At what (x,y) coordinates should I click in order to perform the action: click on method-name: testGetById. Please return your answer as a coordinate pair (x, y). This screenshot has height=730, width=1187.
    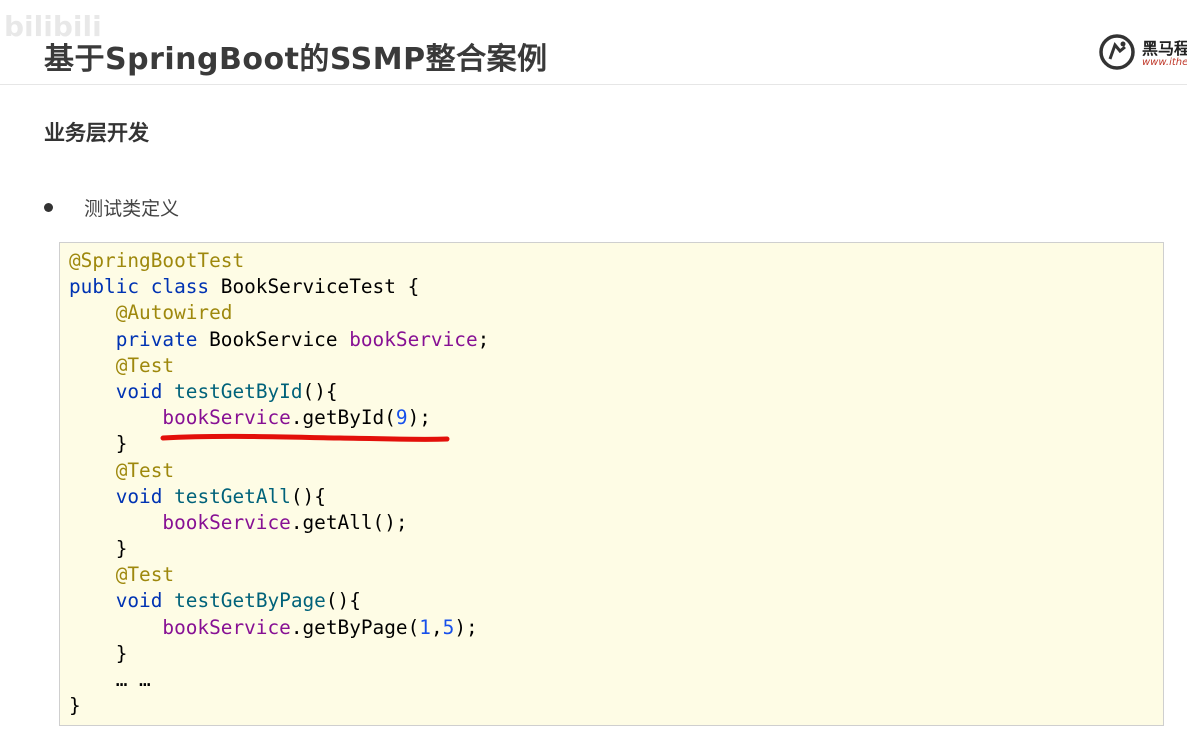
    Looking at the image, I should click on (238, 391).